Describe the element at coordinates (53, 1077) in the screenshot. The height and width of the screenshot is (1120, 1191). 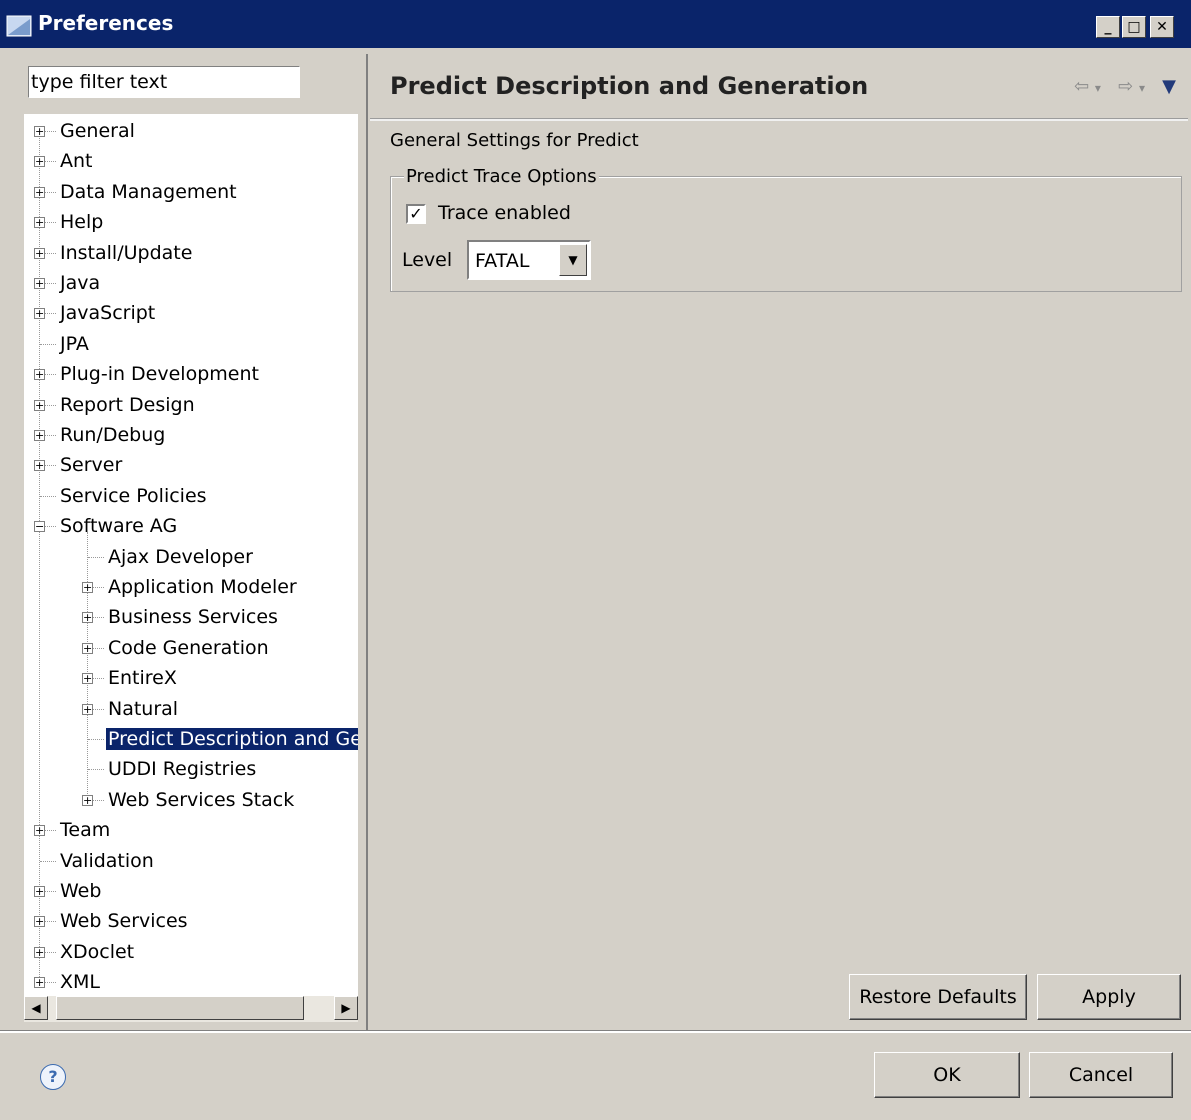
I see `help-icon: ?` at that location.